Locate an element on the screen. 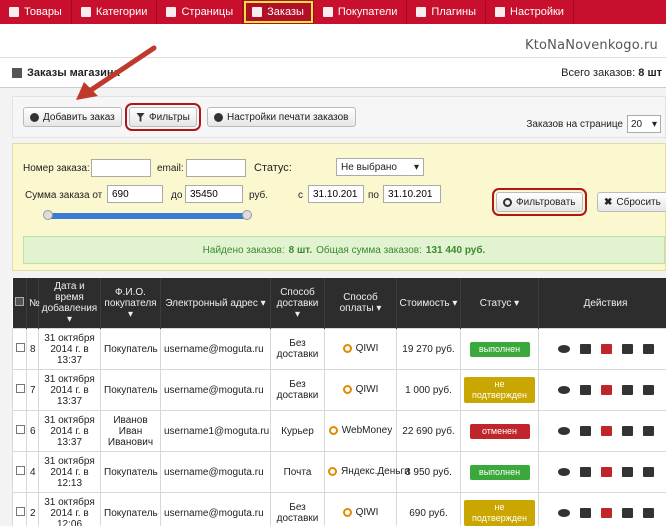 The image size is (666, 526). slider-handle-min is located at coordinates (48, 215).